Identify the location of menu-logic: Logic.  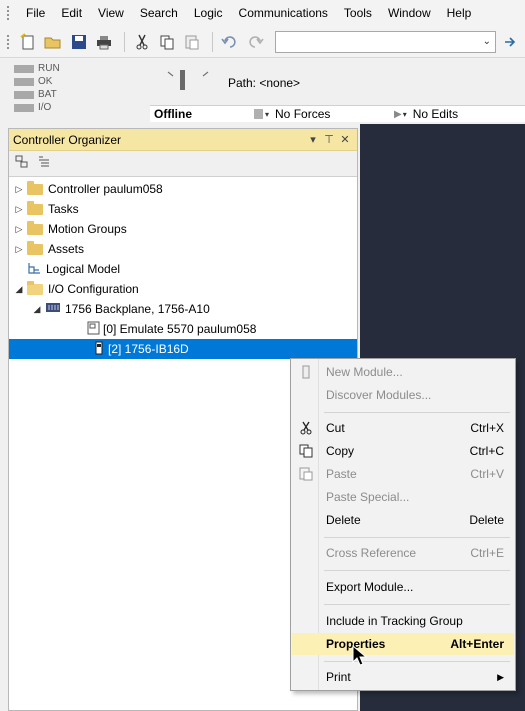
(208, 13).